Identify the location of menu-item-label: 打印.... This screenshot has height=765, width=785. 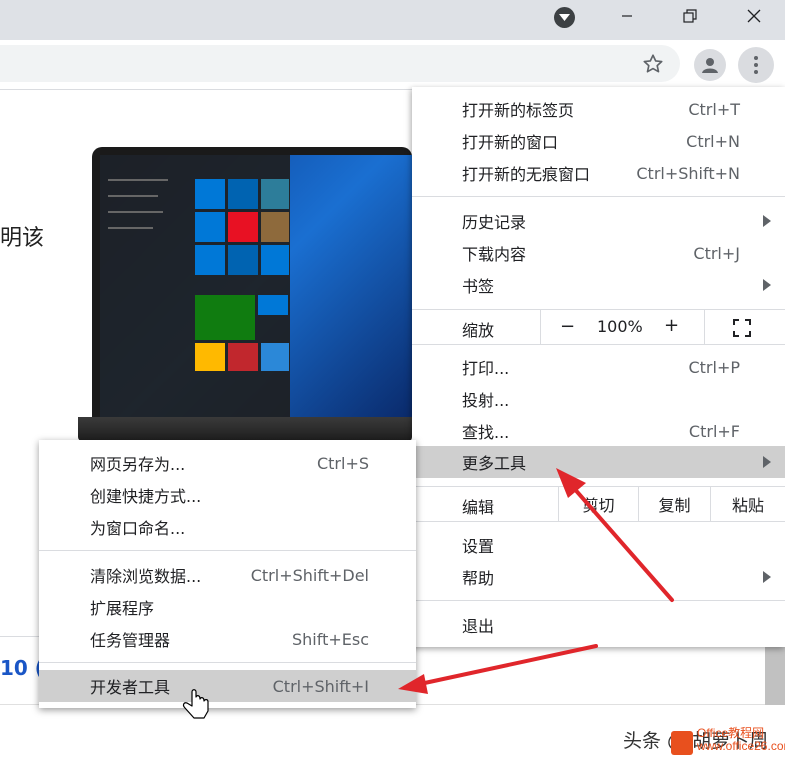
(486, 368).